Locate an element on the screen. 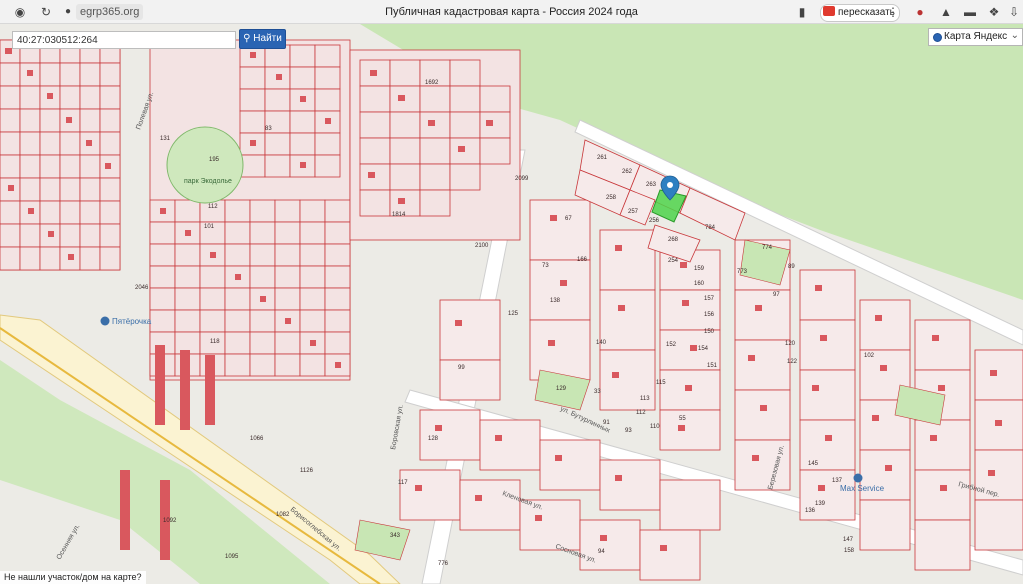 The height and width of the screenshot is (584, 1023). parcel-label: 129 is located at coordinates (561, 389).